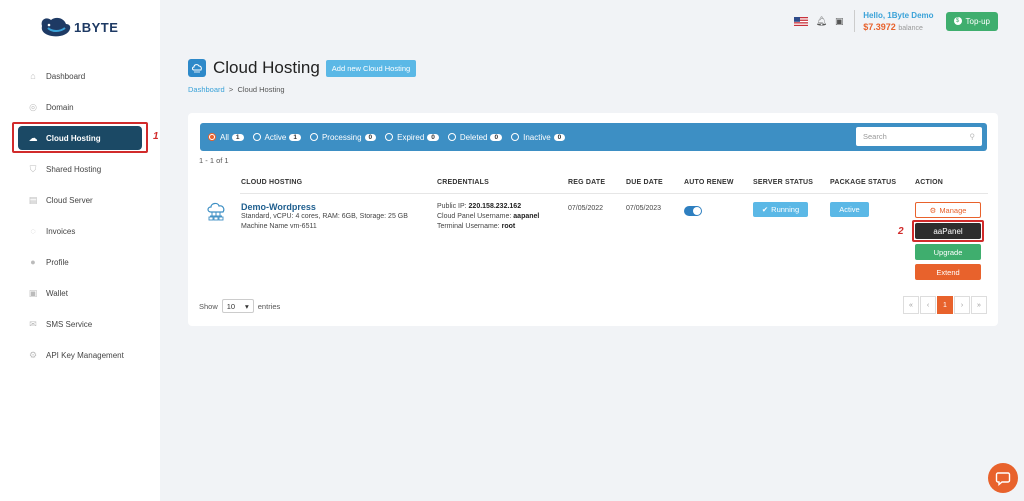  What do you see at coordinates (33, 76) in the screenshot?
I see `home-icon: ⌂` at bounding box center [33, 76].